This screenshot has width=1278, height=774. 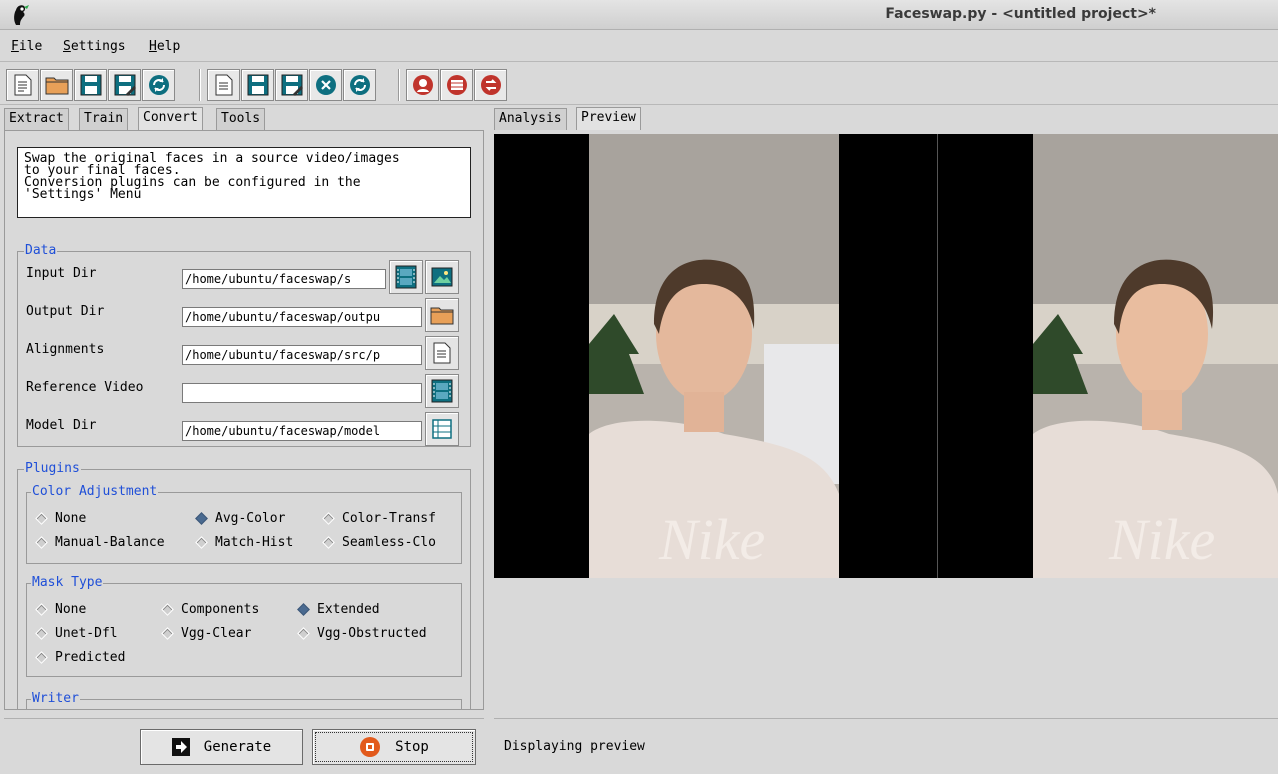 I want to click on select-folder-icon, so click(x=442, y=315).